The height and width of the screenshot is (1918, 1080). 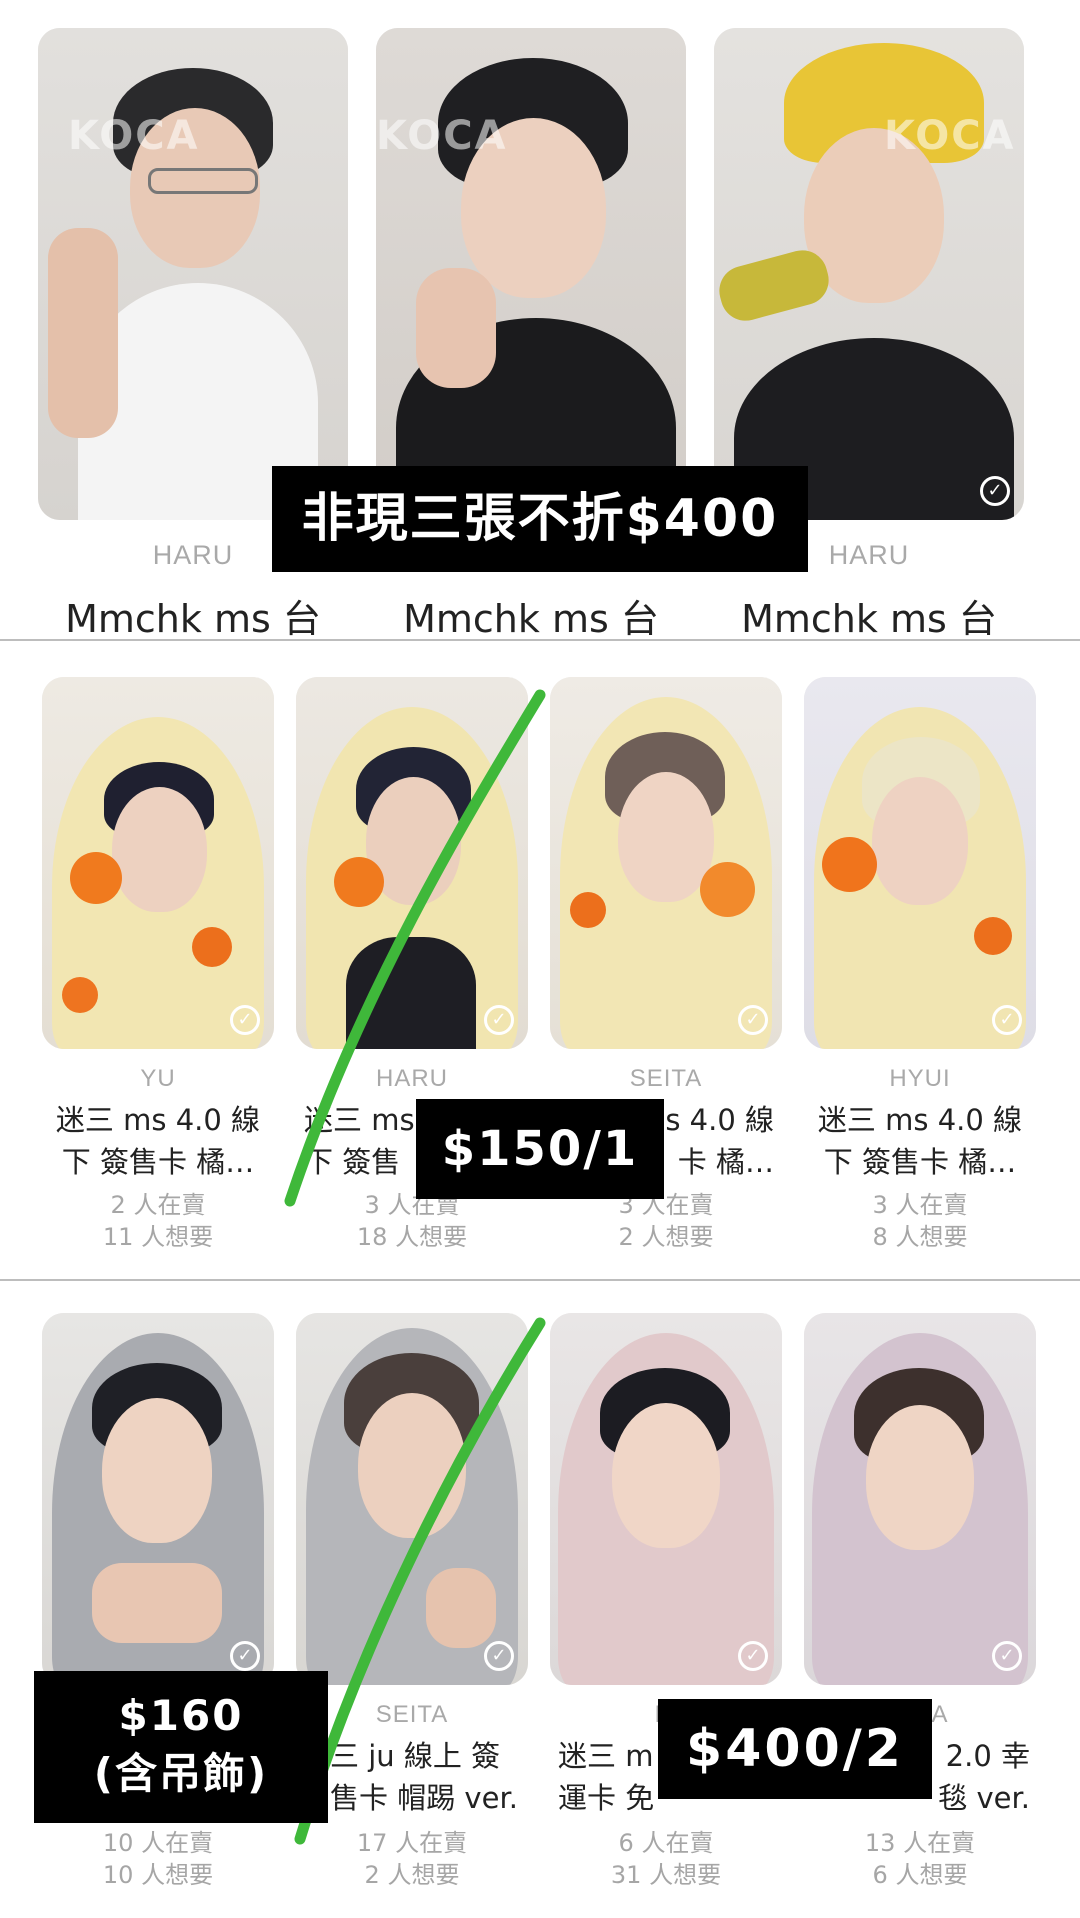 What do you see at coordinates (869, 274) in the screenshot?
I see `photocard-image: KOCA ✓` at bounding box center [869, 274].